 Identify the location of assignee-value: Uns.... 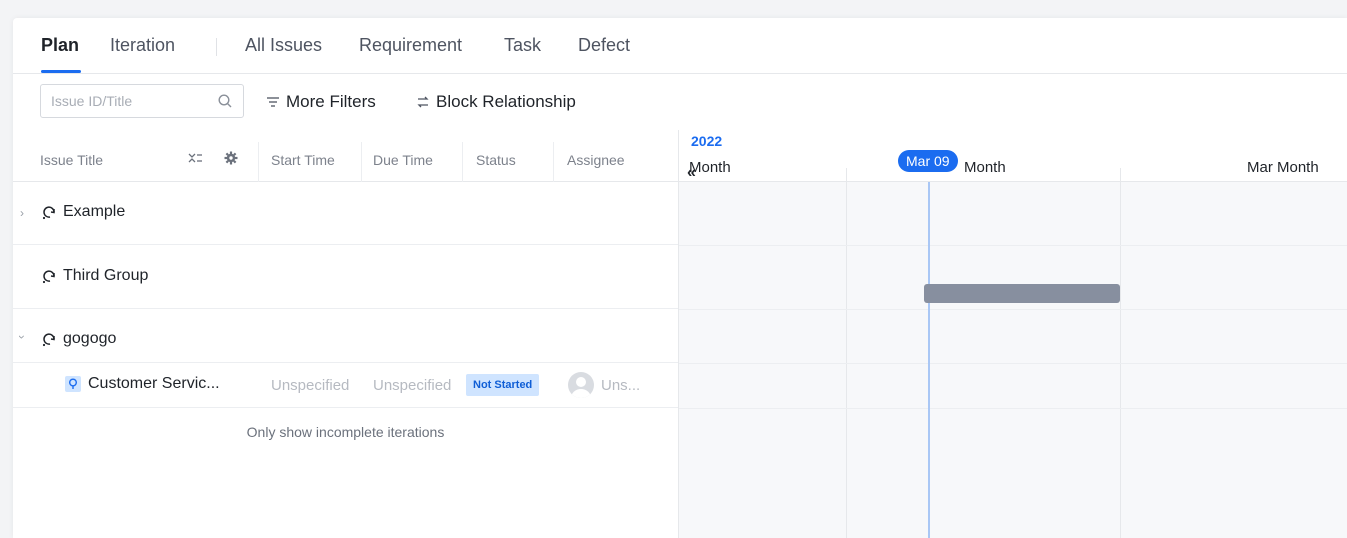
(620, 385).